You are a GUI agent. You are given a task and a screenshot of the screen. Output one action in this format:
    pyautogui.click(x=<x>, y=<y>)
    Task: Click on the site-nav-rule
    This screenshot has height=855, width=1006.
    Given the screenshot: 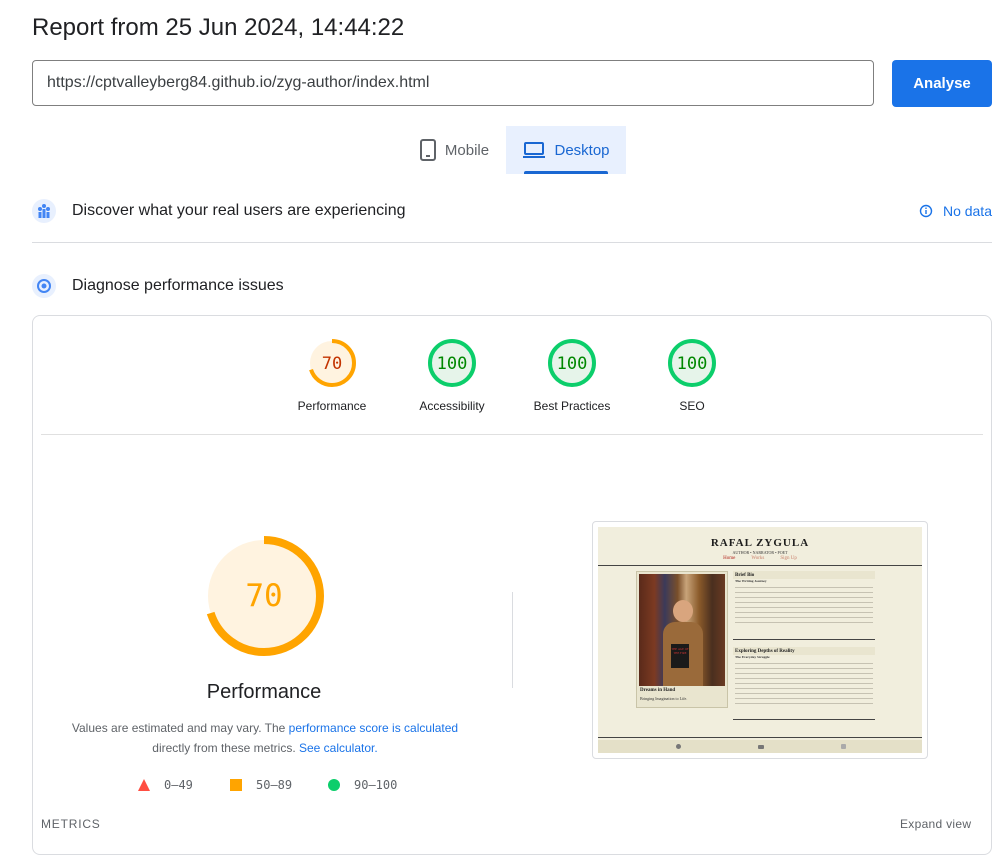 What is the action you would take?
    pyautogui.click(x=760, y=565)
    